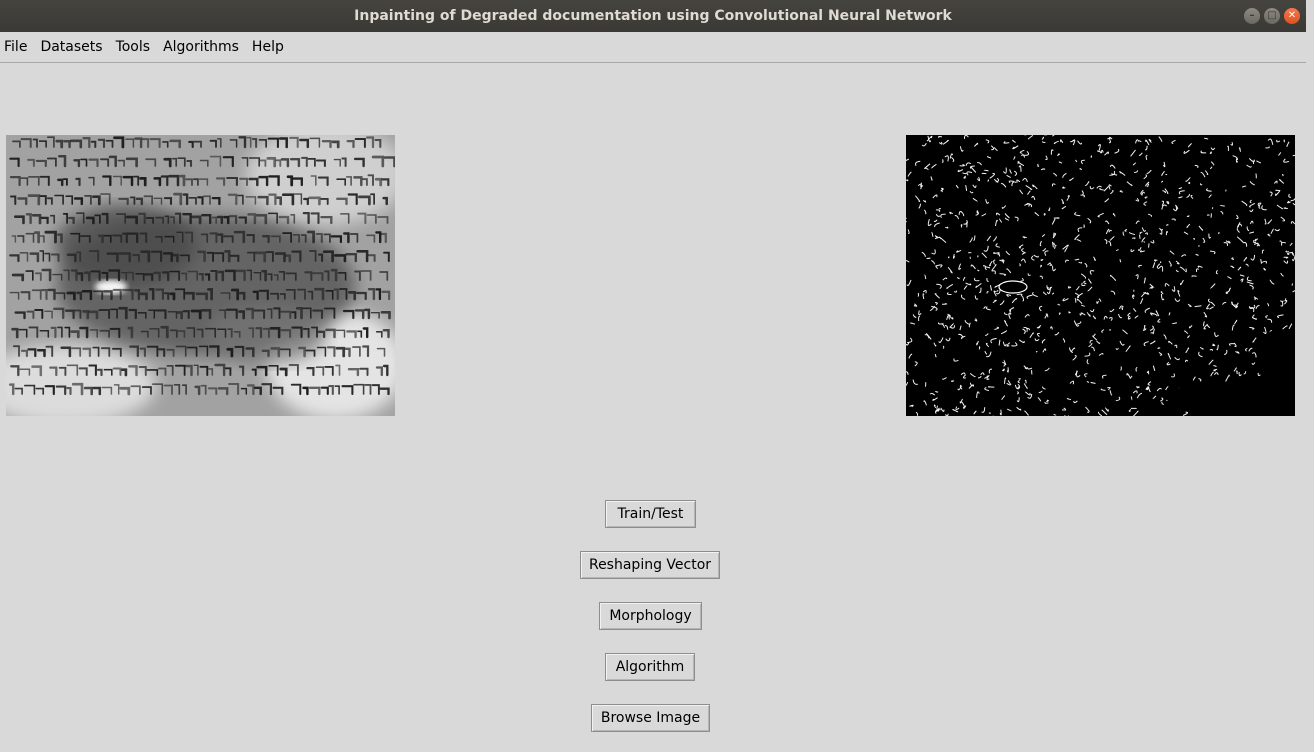  I want to click on edge-map-graphic, so click(1100, 275).